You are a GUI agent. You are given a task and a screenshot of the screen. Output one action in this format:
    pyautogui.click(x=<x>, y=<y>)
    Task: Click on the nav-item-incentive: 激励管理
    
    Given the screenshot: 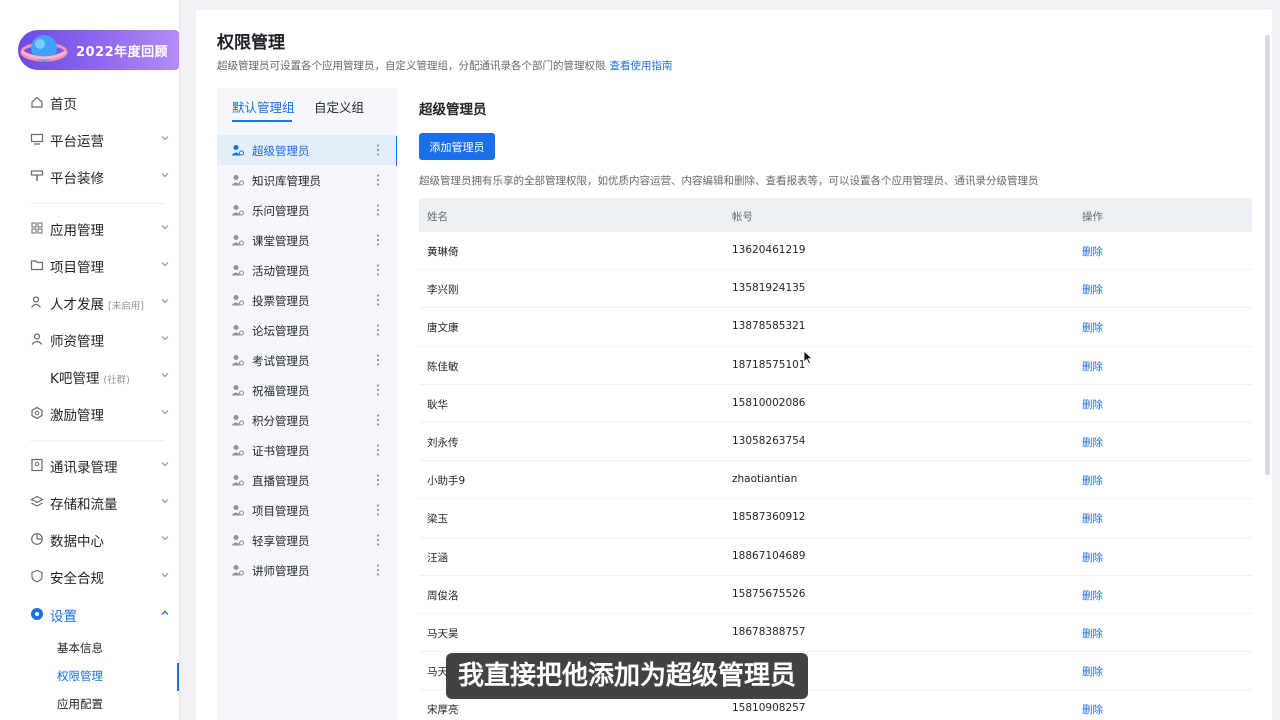 What is the action you would take?
    pyautogui.click(x=89, y=413)
    